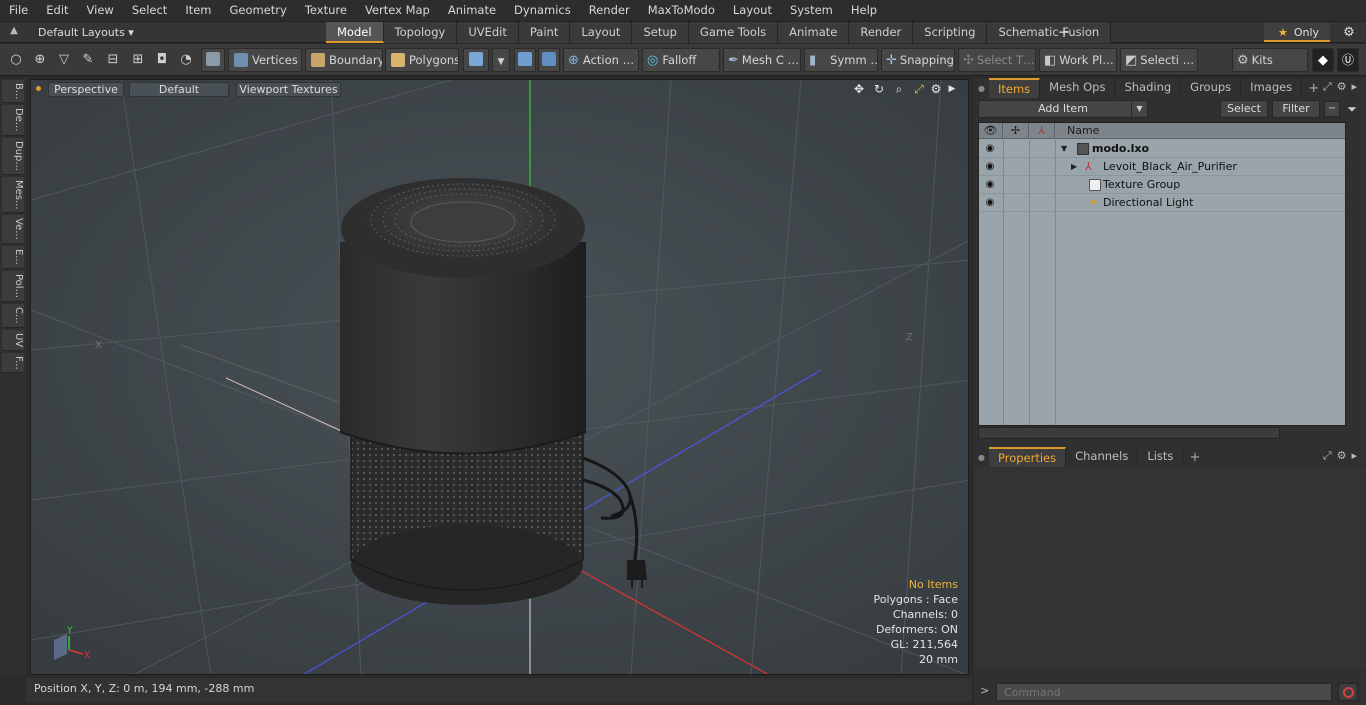 Image resolution: width=1366 pixels, height=705 pixels. I want to click on vertices-button: Vertices, so click(265, 60).